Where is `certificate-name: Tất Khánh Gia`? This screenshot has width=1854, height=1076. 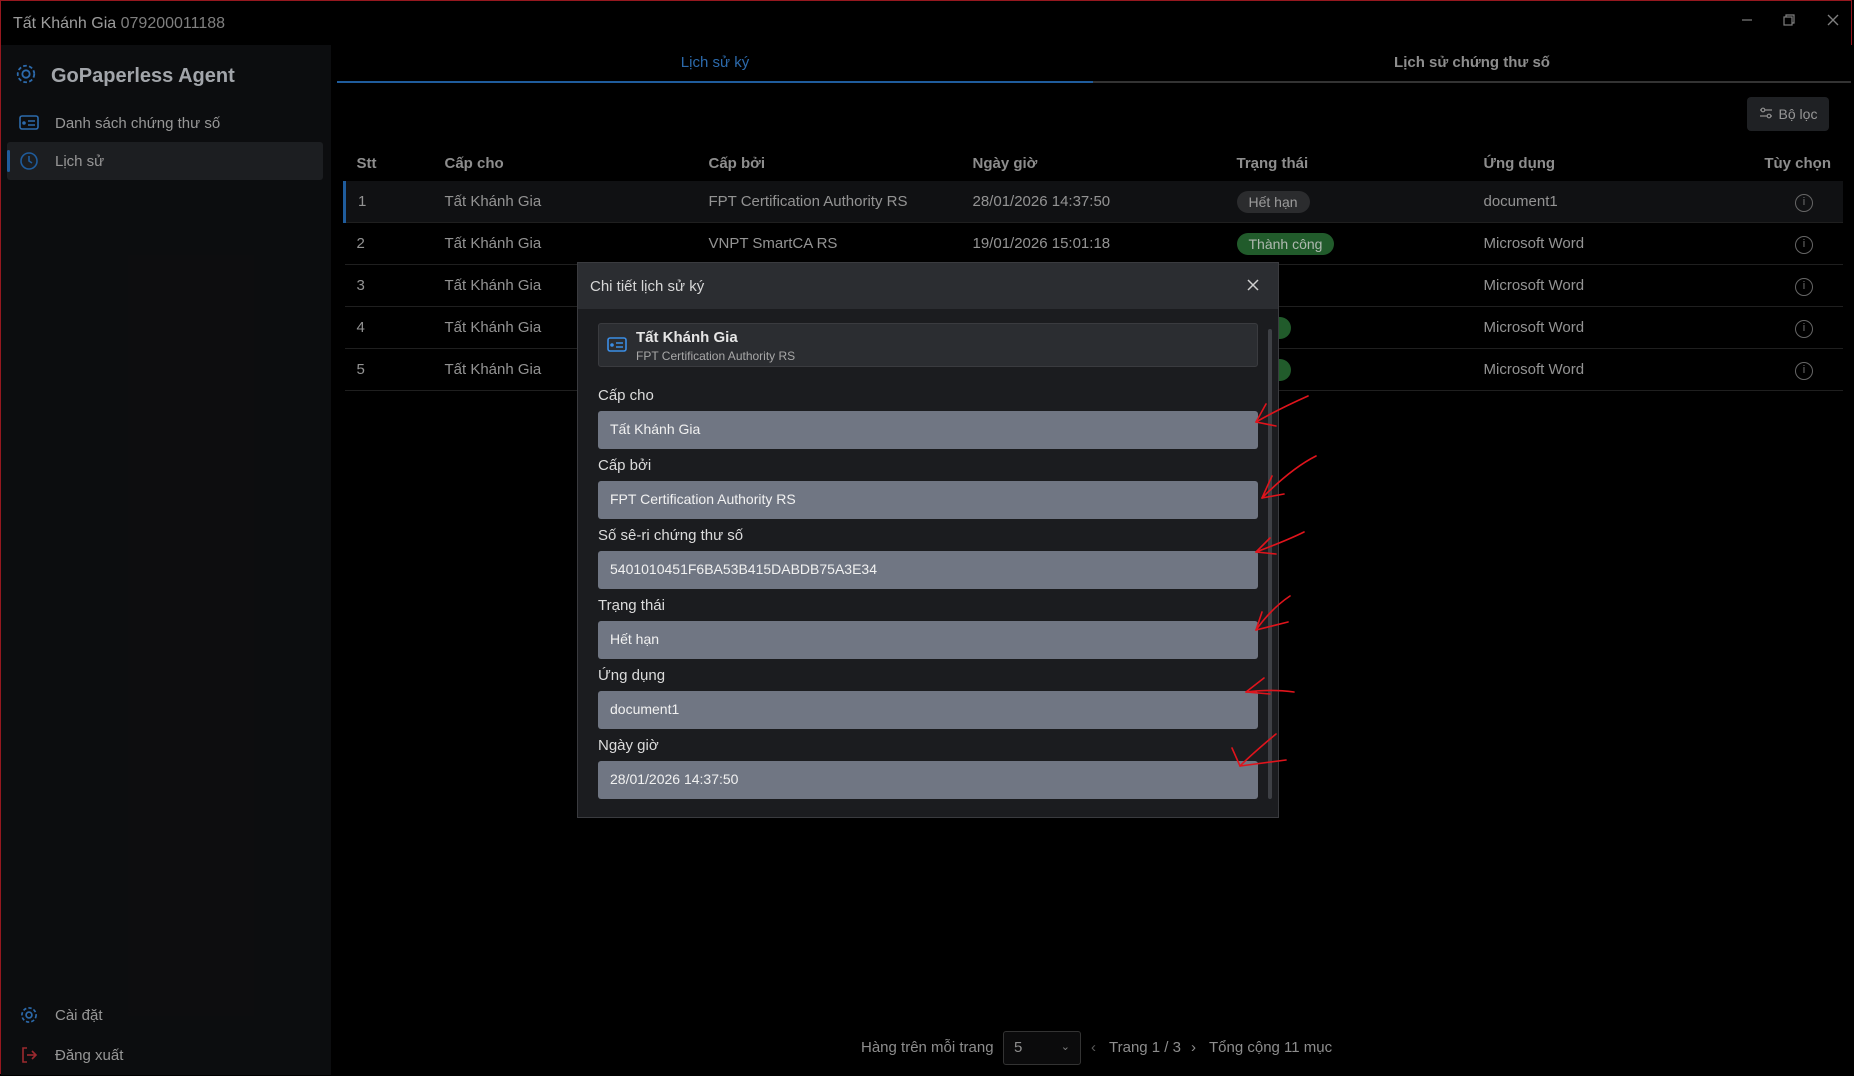
certificate-name: Tất Khánh Gia is located at coordinates (687, 337).